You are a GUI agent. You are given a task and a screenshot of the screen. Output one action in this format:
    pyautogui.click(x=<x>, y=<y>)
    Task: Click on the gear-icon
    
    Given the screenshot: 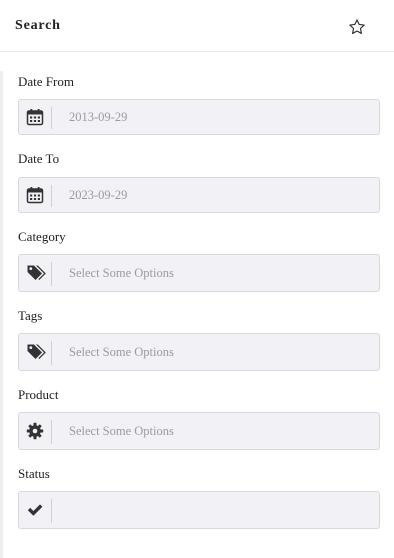 What is the action you would take?
    pyautogui.click(x=35, y=431)
    